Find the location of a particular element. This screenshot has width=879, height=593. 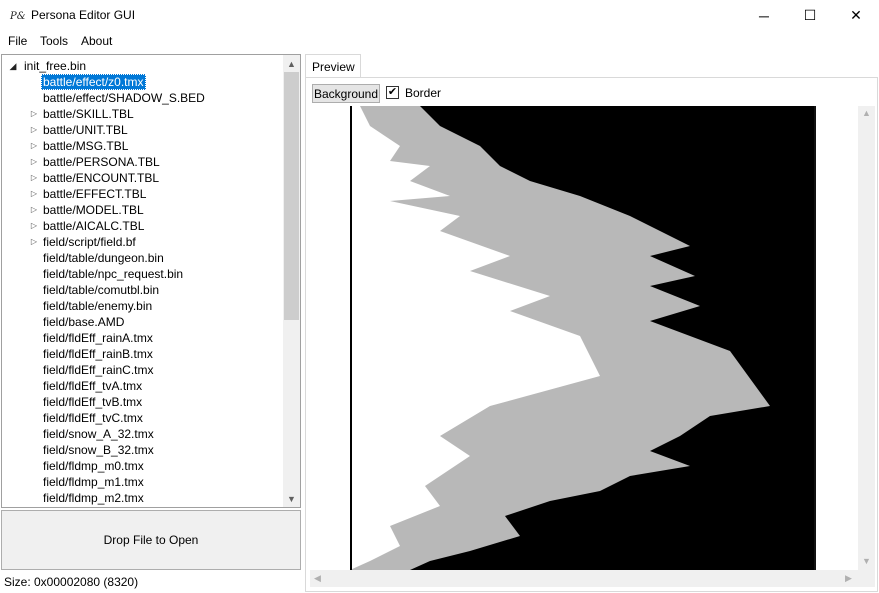

tree-item-label: battle/MODEL.TBL is located at coordinates (93, 210).